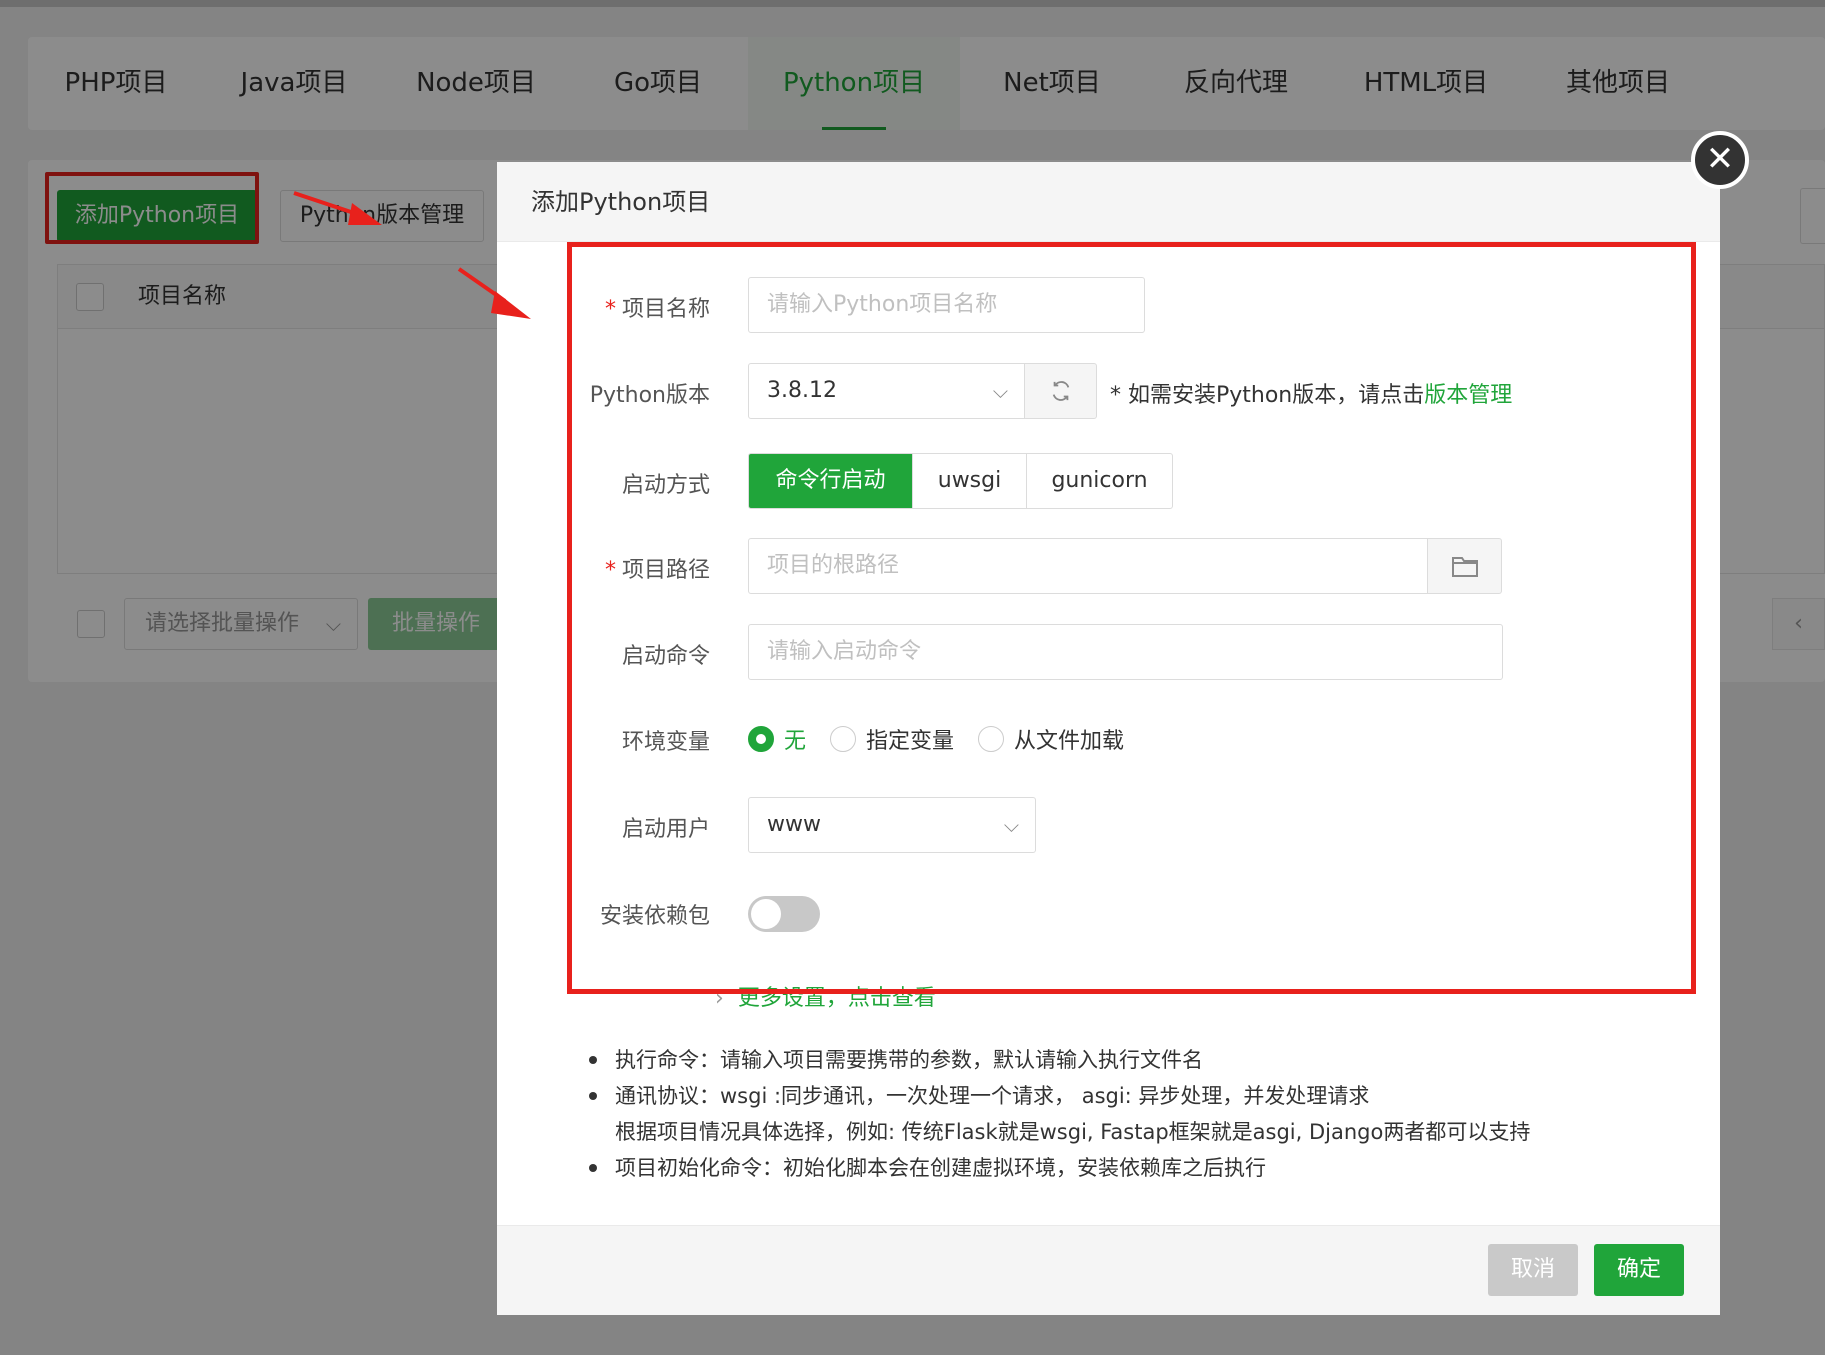 The image size is (1825, 1355). I want to click on cancel-button: 取消, so click(1533, 1270).